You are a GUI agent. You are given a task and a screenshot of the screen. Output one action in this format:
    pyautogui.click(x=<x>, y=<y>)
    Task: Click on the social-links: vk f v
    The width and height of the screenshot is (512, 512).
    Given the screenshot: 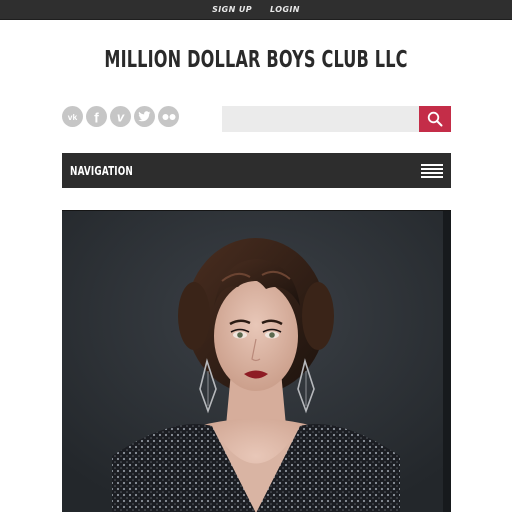 What is the action you would take?
    pyautogui.click(x=120, y=116)
    